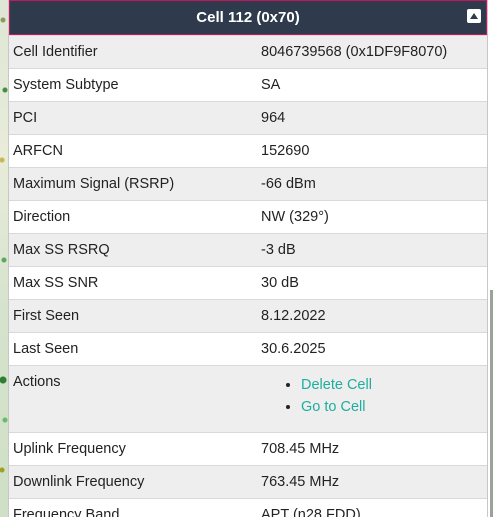 This screenshot has height=517, width=493. I want to click on row-label: Cell Identifier, so click(133, 52).